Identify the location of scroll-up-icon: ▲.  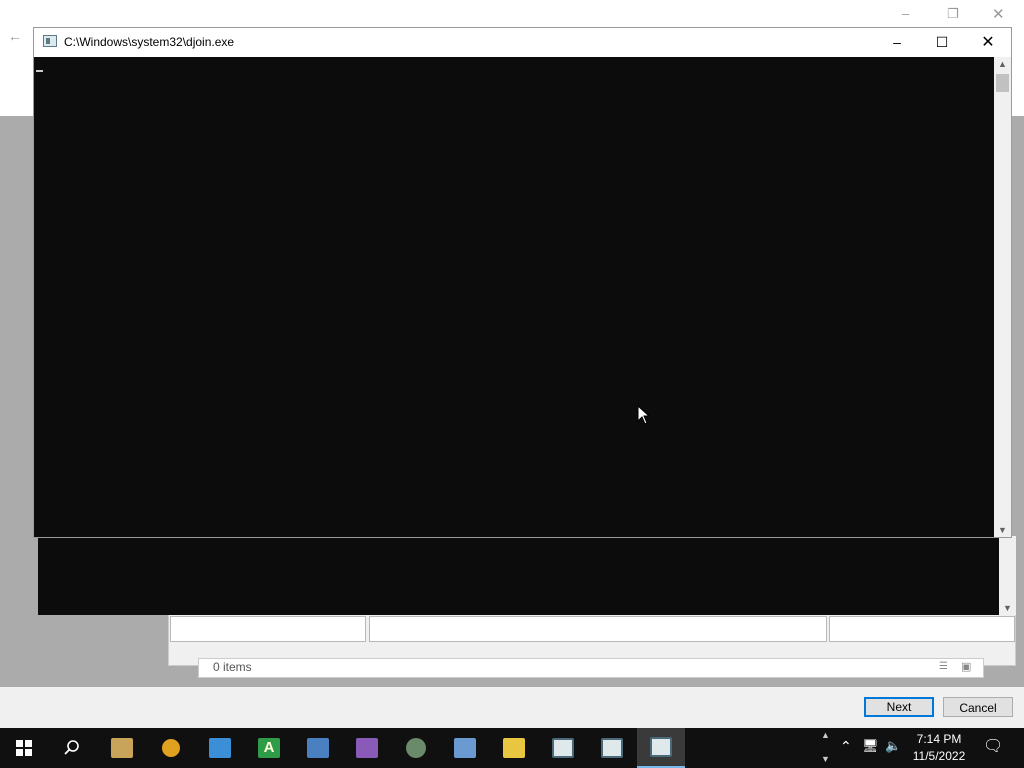
(1002, 64).